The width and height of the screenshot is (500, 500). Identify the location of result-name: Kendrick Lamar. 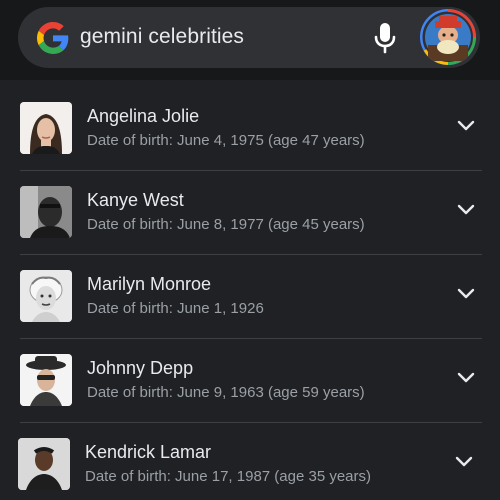
(148, 452).